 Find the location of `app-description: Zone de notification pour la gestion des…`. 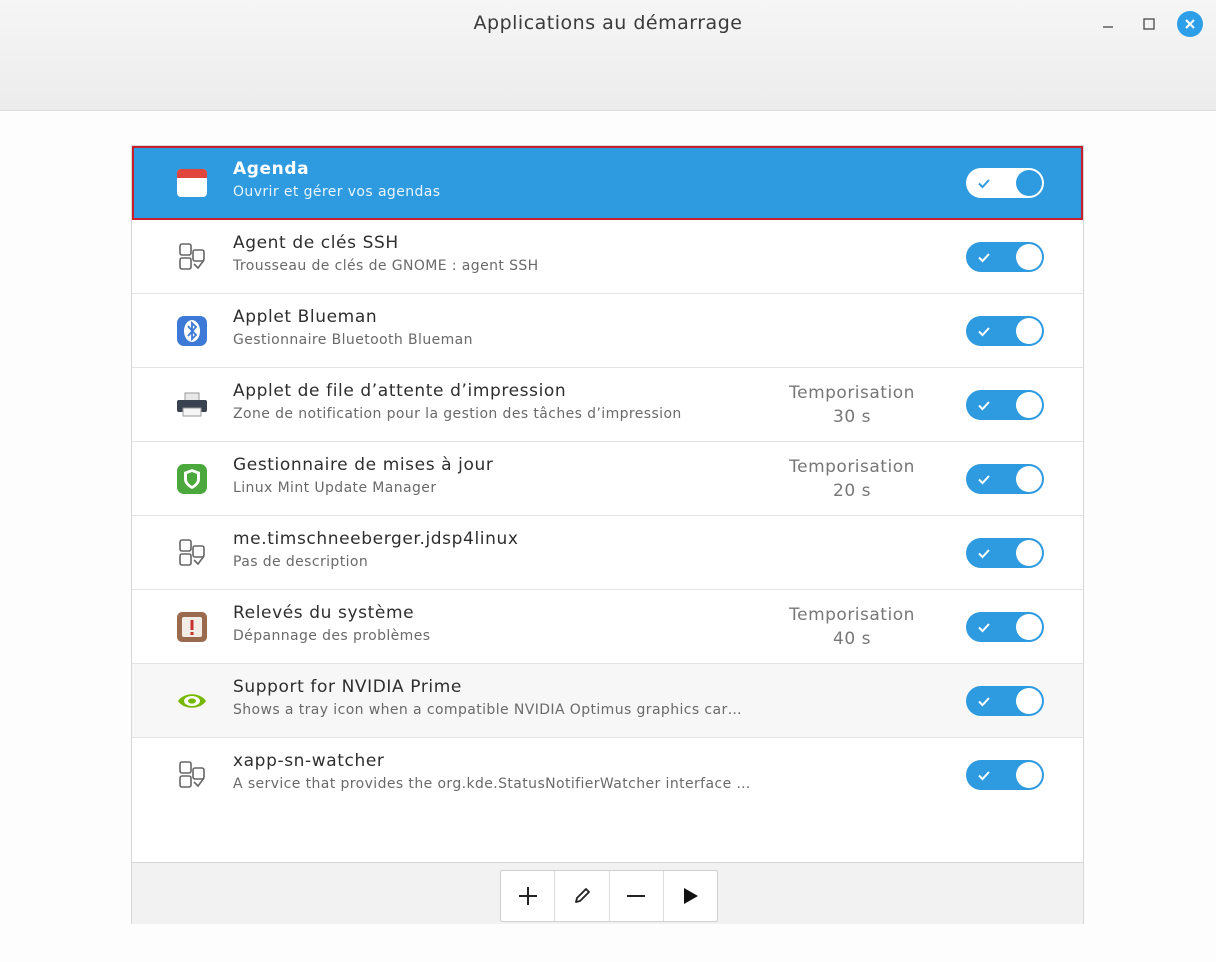

app-description: Zone de notification pour la gestion des… is located at coordinates (457, 414).